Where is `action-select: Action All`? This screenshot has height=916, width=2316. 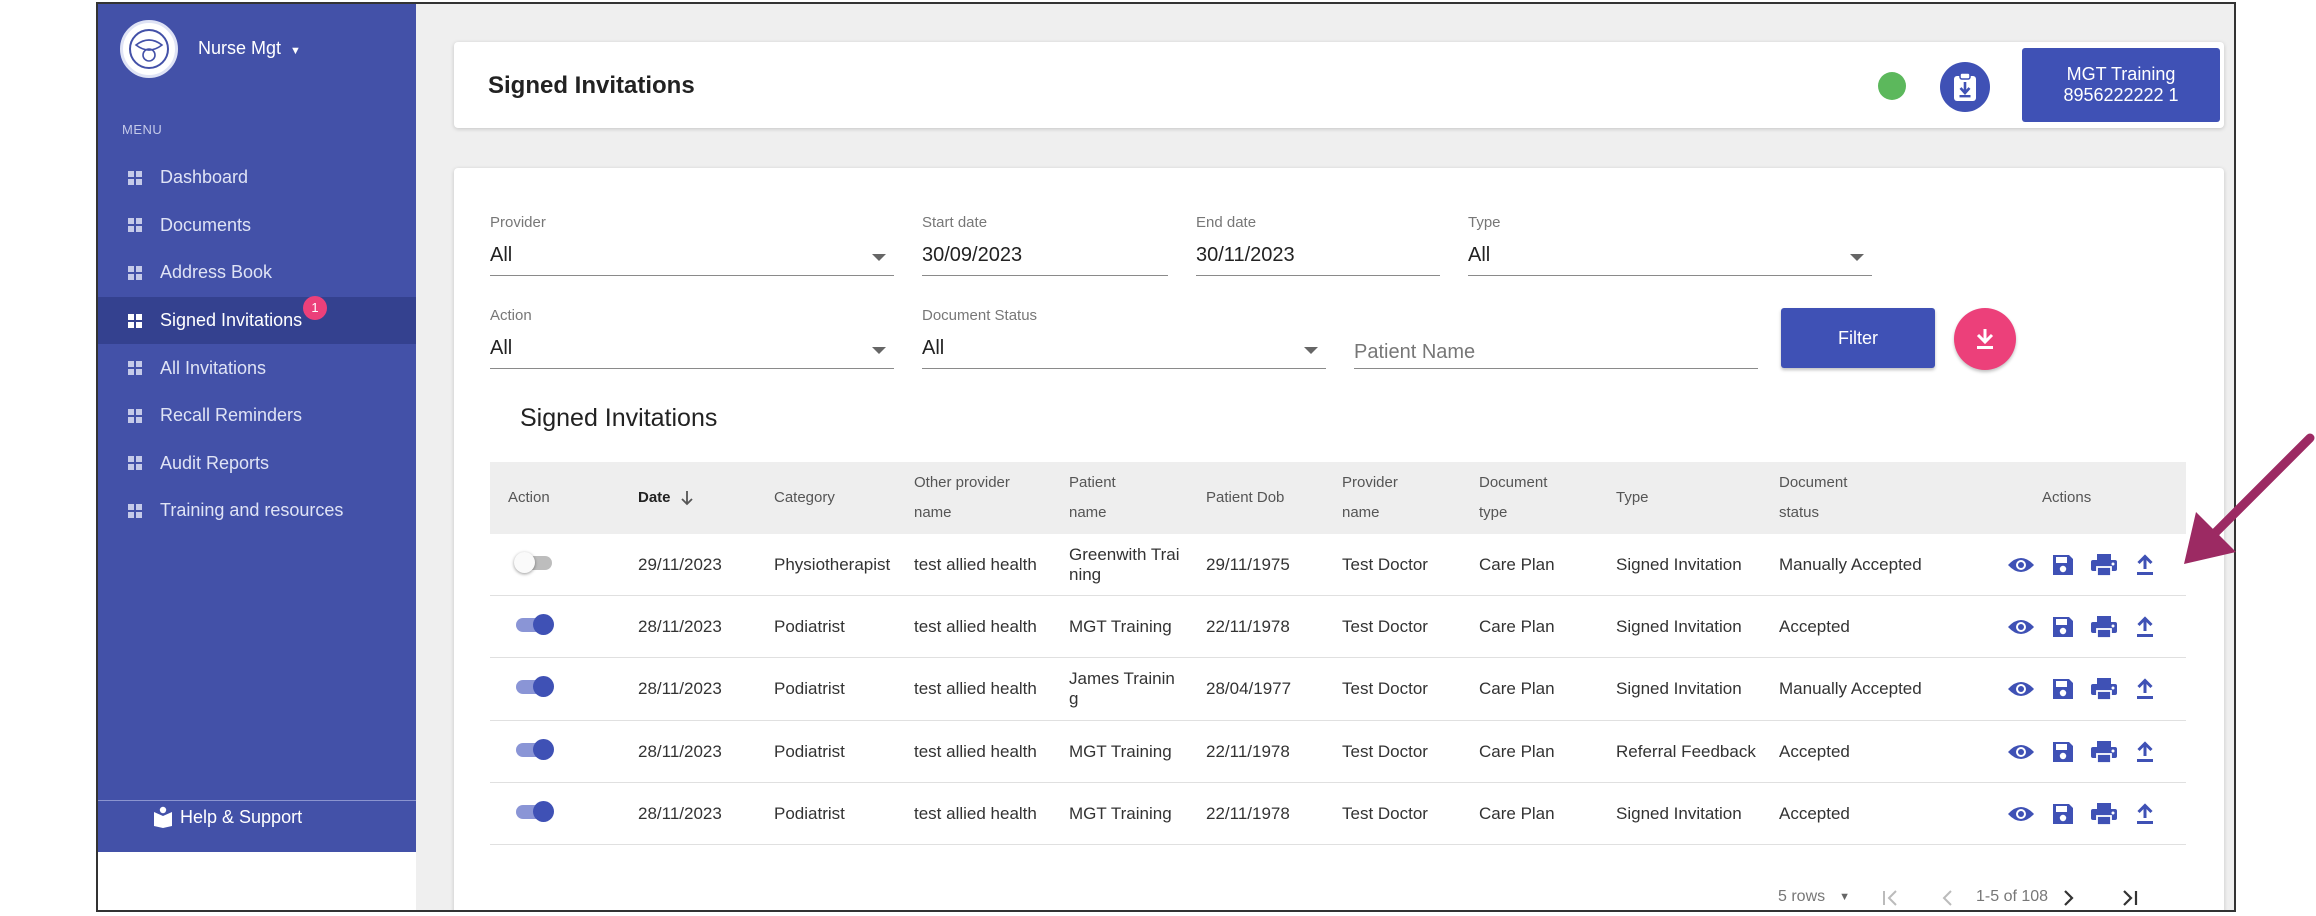
action-select: Action All is located at coordinates (692, 338).